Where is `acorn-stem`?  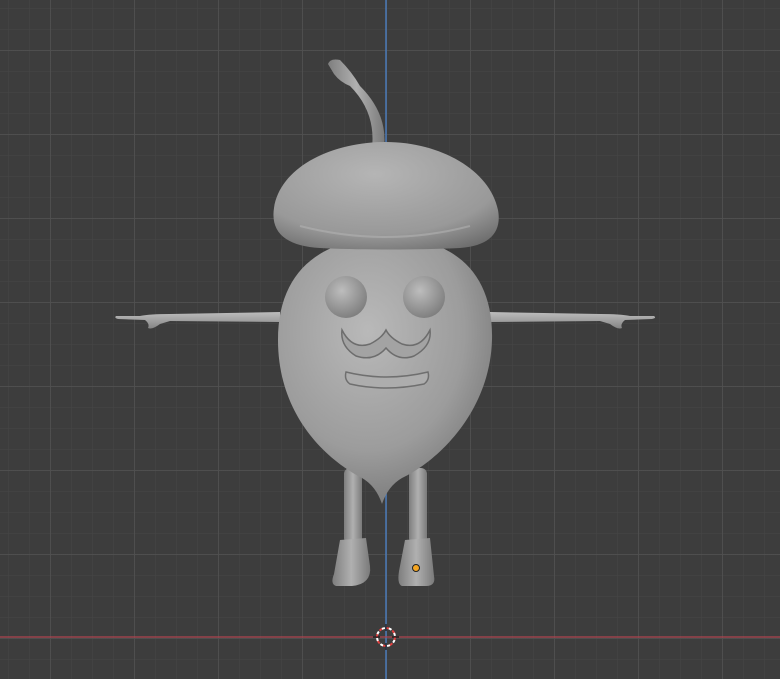 acorn-stem is located at coordinates (356, 104).